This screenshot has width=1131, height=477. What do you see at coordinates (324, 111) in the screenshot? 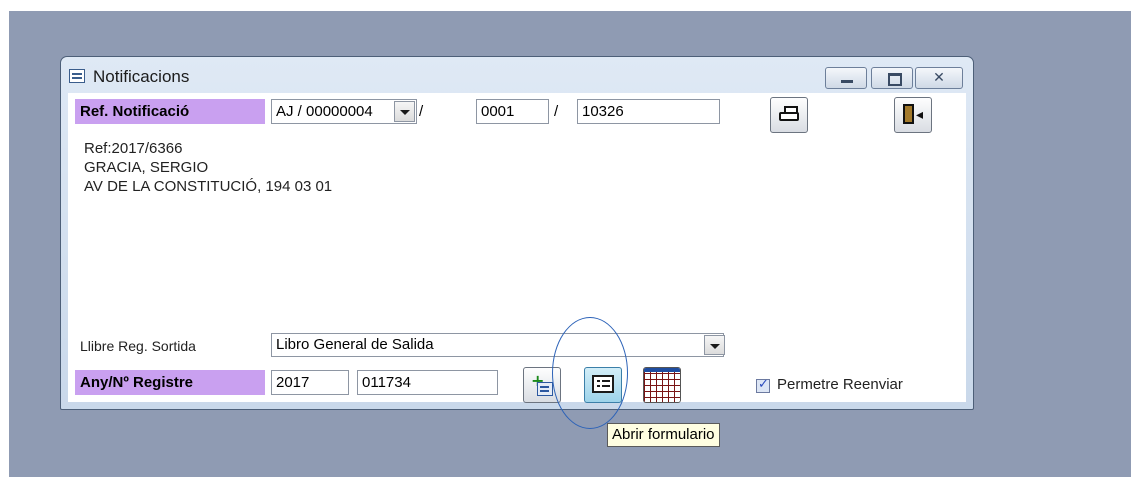
I see `ref-combo-value: AJ / 00000004` at bounding box center [324, 111].